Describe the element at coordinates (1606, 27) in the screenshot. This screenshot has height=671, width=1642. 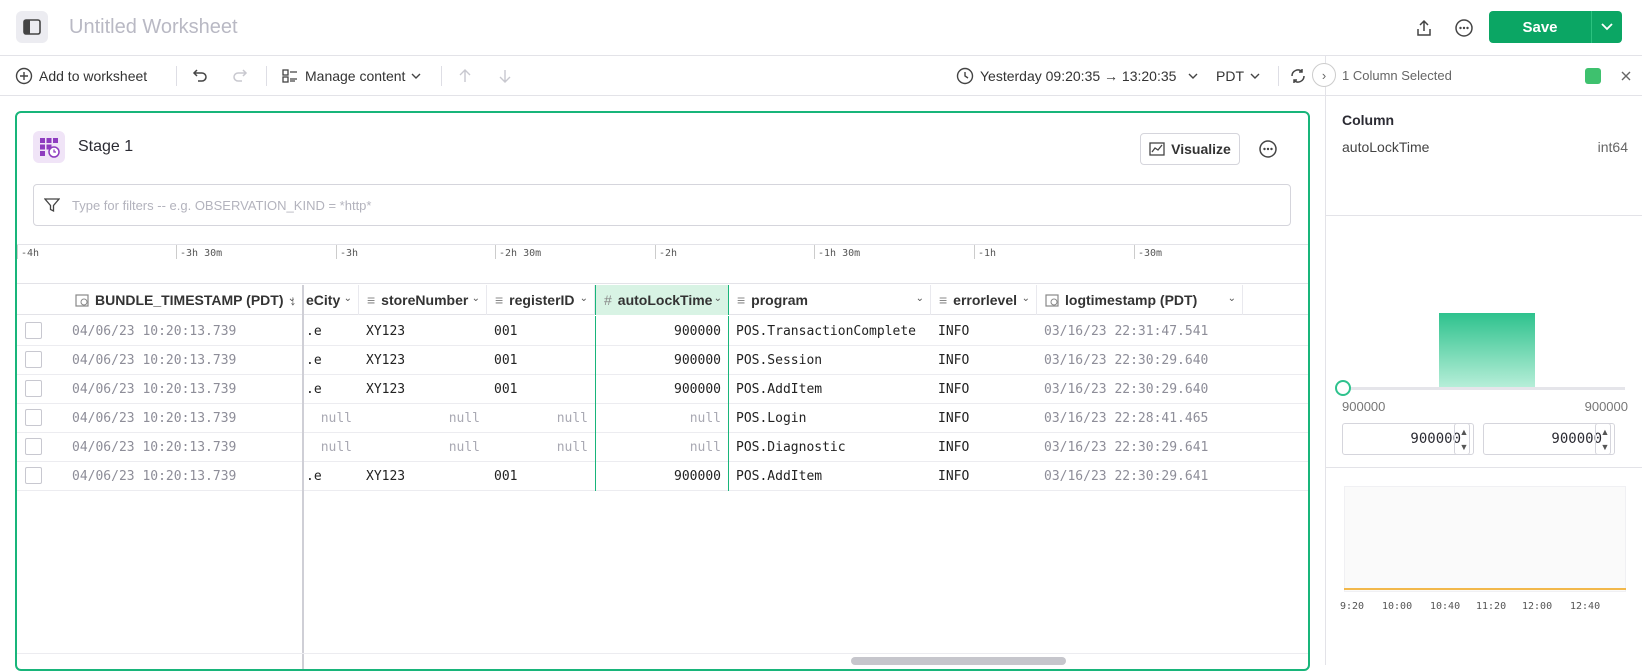
I see `save-menu-chevron-icon` at that location.